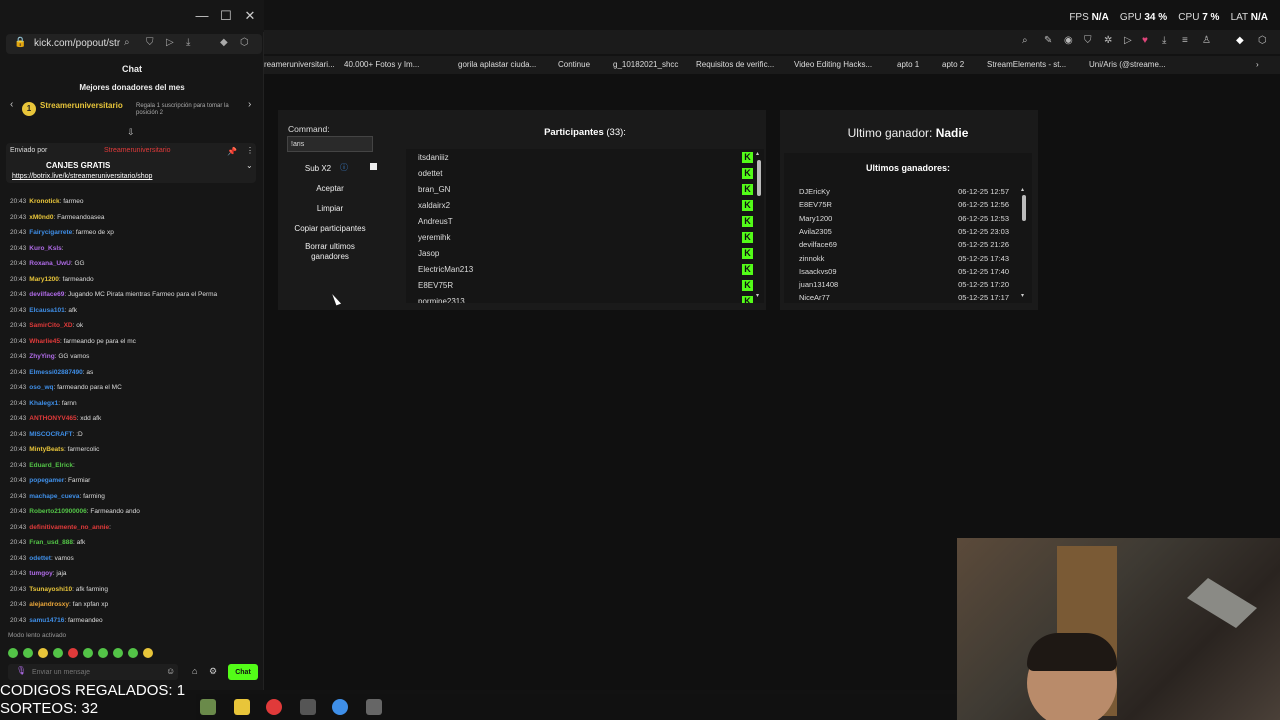 The image size is (1280, 720). What do you see at coordinates (574, 64) in the screenshot?
I see `bookmark-item: Continue` at bounding box center [574, 64].